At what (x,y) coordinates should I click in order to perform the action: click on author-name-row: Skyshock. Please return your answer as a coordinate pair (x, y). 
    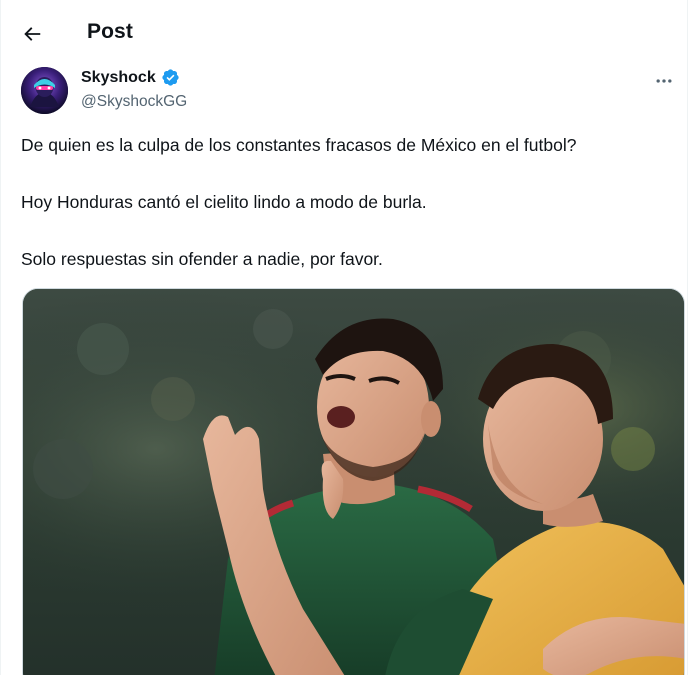
    Looking at the image, I should click on (130, 77).